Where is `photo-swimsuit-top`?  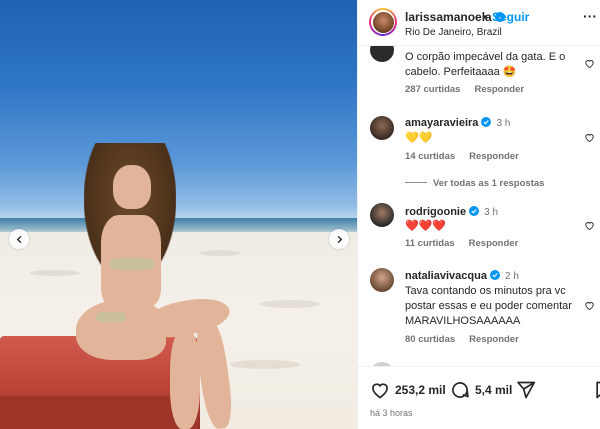
photo-swimsuit-top is located at coordinates (132, 264).